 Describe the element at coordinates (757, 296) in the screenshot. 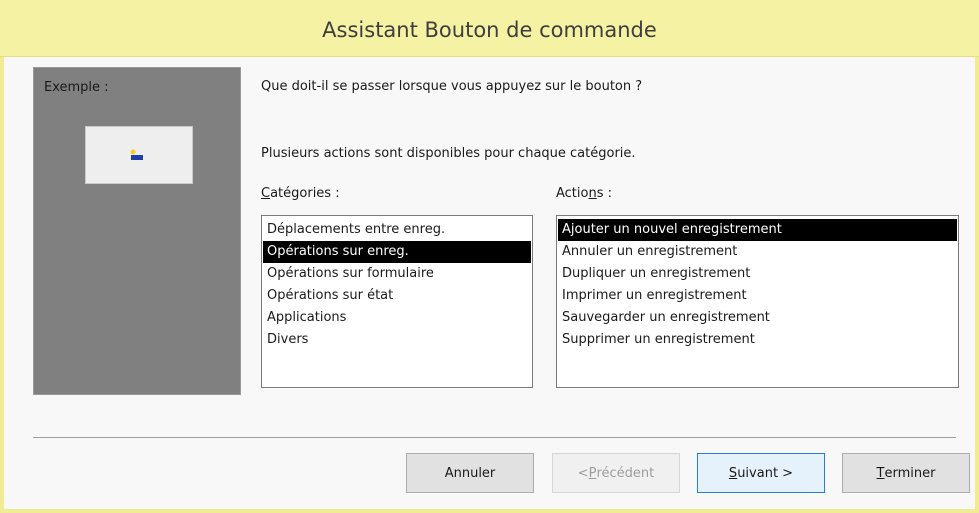

I see `action-item: Imprimer un enregistrement` at that location.